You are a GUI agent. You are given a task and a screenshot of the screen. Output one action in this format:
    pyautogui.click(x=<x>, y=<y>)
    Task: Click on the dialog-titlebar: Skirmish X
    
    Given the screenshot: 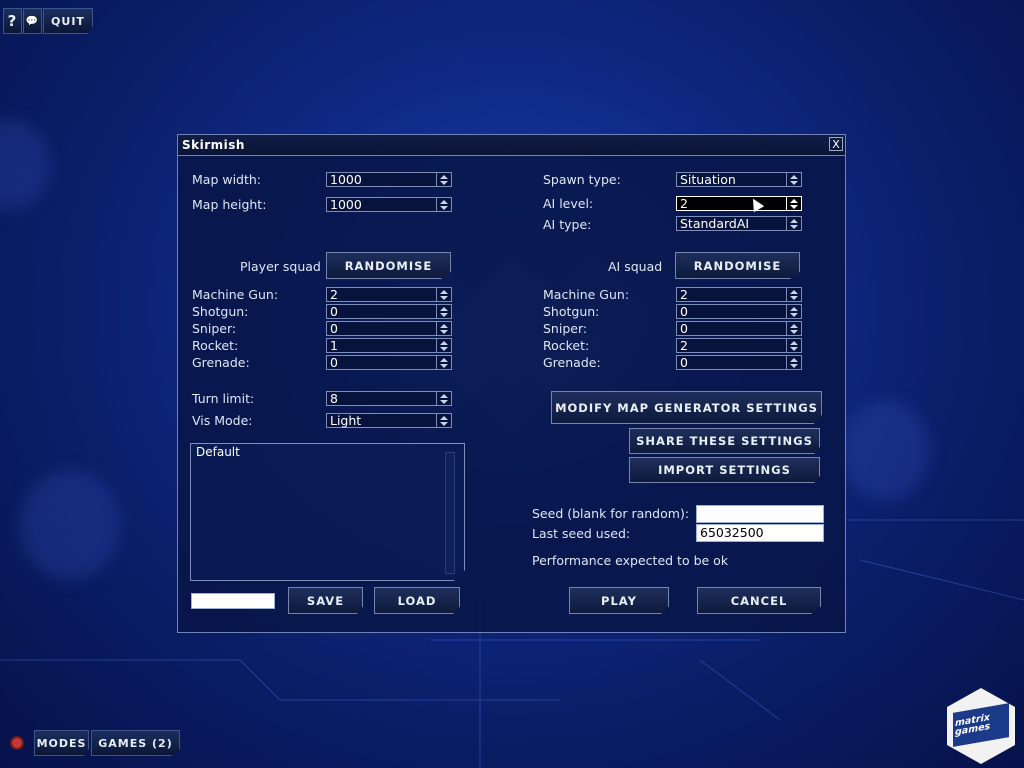 What is the action you would take?
    pyautogui.click(x=511, y=145)
    